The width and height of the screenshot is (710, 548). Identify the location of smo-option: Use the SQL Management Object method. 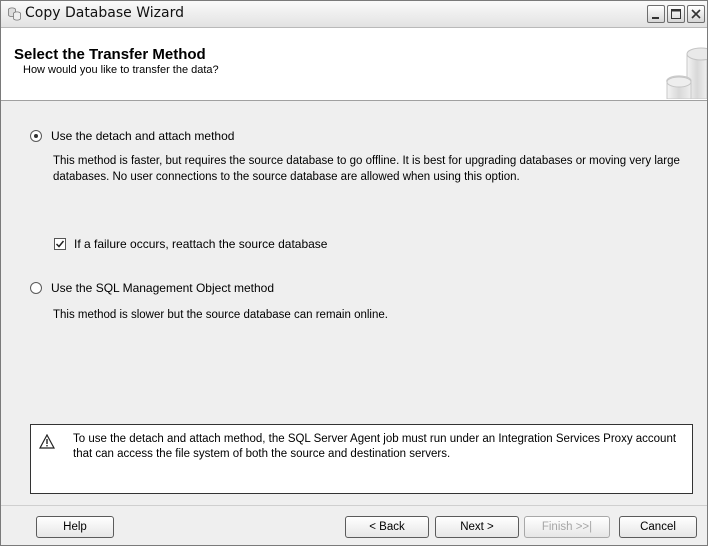
(152, 288).